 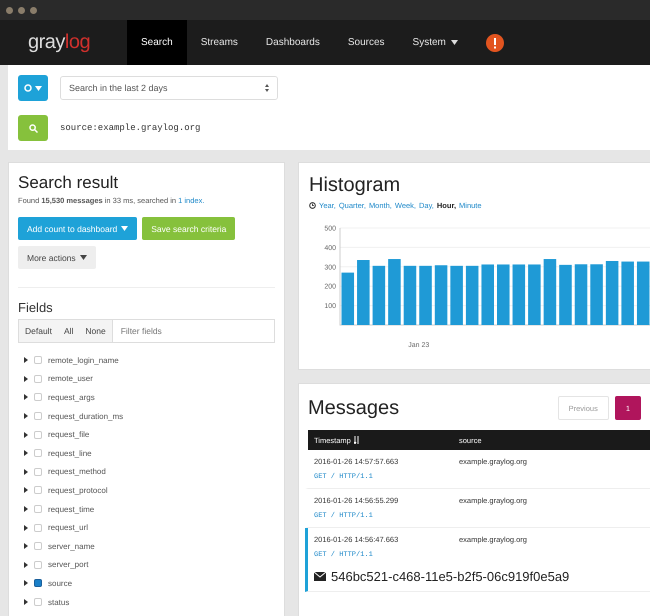 What do you see at coordinates (312, 205) in the screenshot?
I see `clock-icon` at bounding box center [312, 205].